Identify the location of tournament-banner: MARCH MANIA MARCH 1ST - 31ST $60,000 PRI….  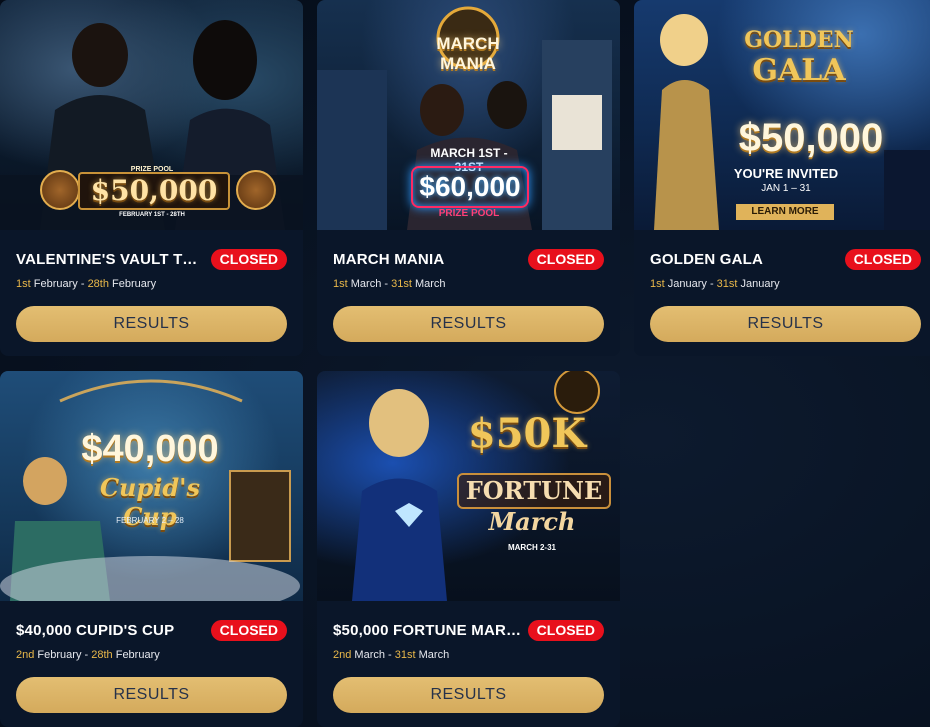
(468, 115).